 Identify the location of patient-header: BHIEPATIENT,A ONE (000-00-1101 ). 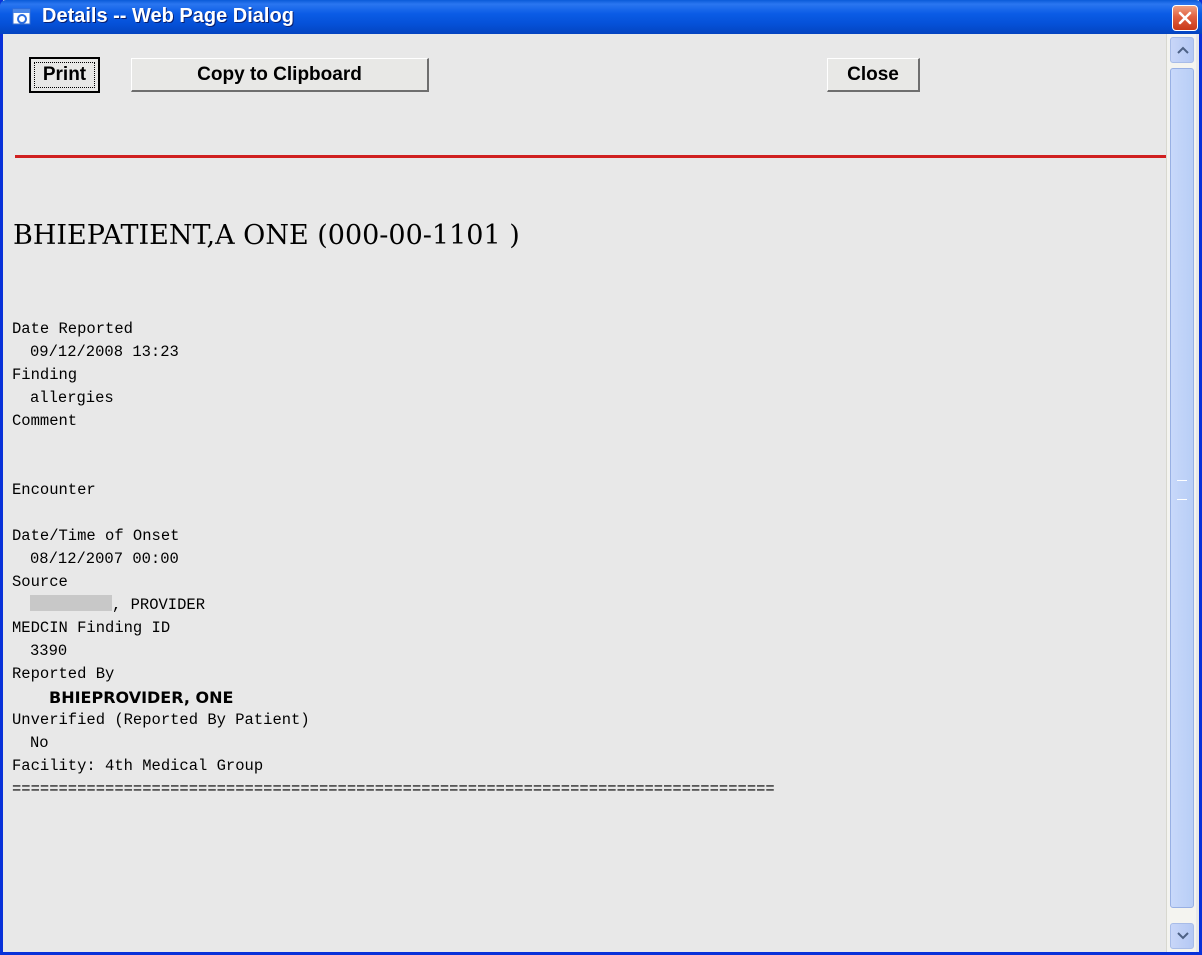
(266, 235).